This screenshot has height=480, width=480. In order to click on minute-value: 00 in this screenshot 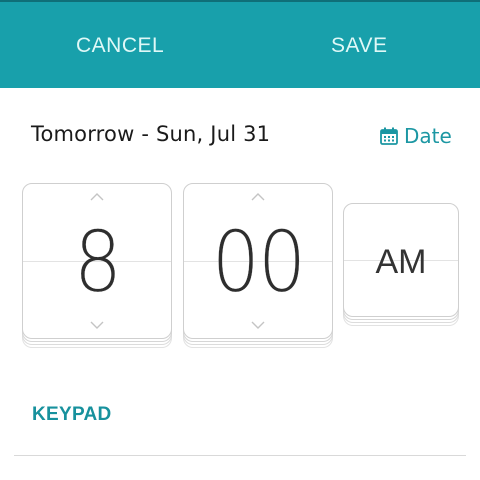, I will do `click(259, 262)`.